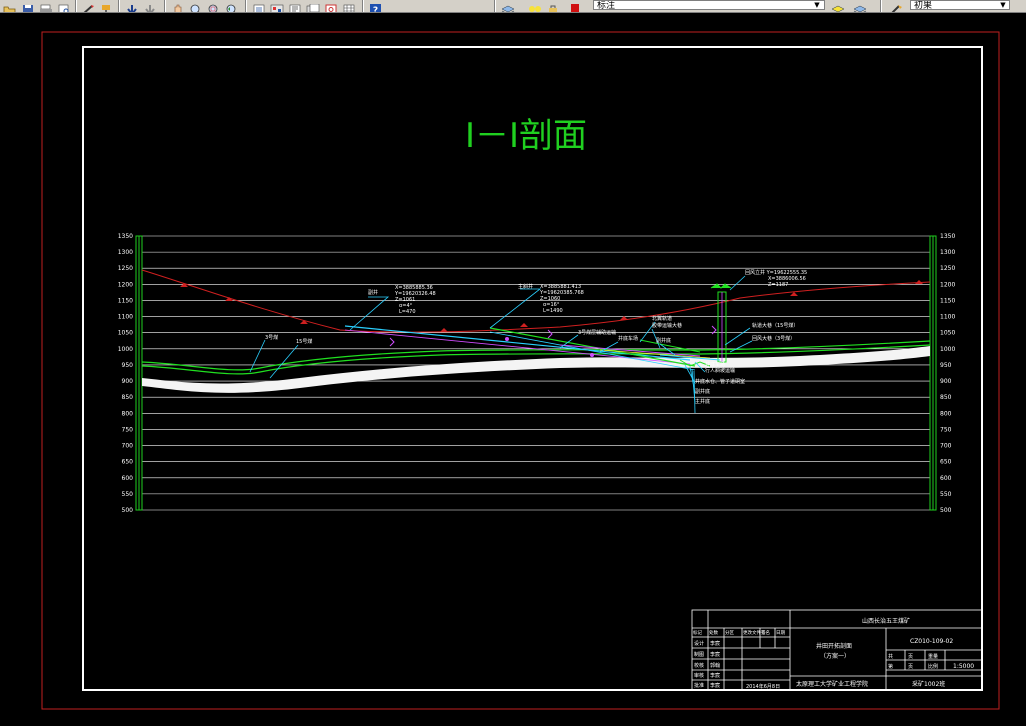  What do you see at coordinates (128, 446) in the screenshot?
I see `elevation-label: 700` at bounding box center [128, 446].